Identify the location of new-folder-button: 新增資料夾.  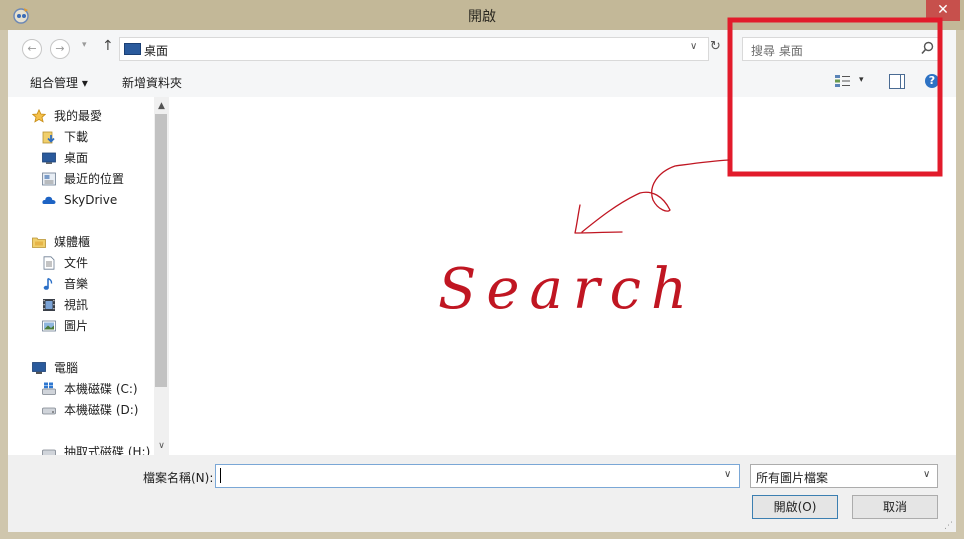
(152, 82).